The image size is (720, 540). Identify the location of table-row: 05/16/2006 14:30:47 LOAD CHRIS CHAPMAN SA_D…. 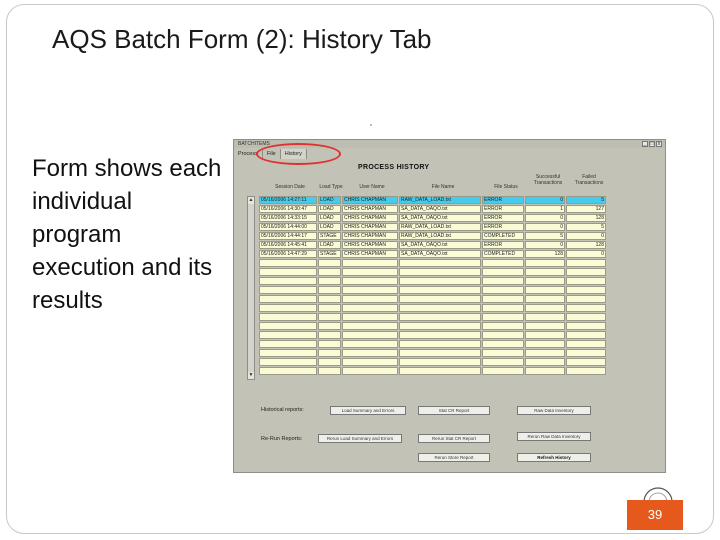
(433, 209).